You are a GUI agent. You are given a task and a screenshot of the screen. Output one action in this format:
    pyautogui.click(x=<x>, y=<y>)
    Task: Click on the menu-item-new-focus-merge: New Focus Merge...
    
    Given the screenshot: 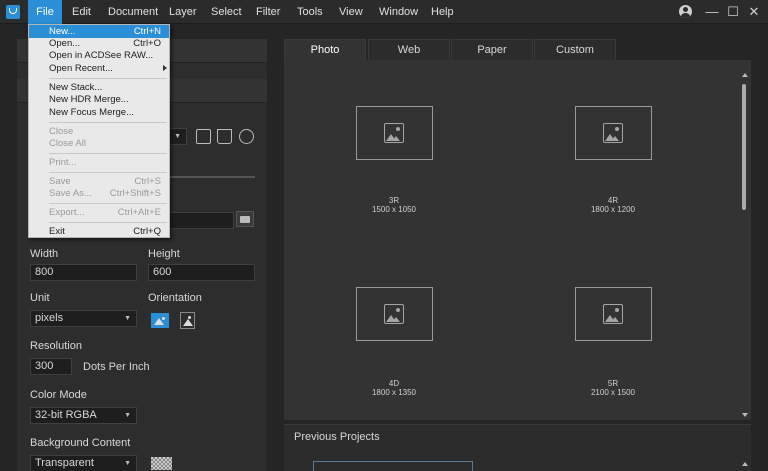 What is the action you would take?
    pyautogui.click(x=99, y=112)
    